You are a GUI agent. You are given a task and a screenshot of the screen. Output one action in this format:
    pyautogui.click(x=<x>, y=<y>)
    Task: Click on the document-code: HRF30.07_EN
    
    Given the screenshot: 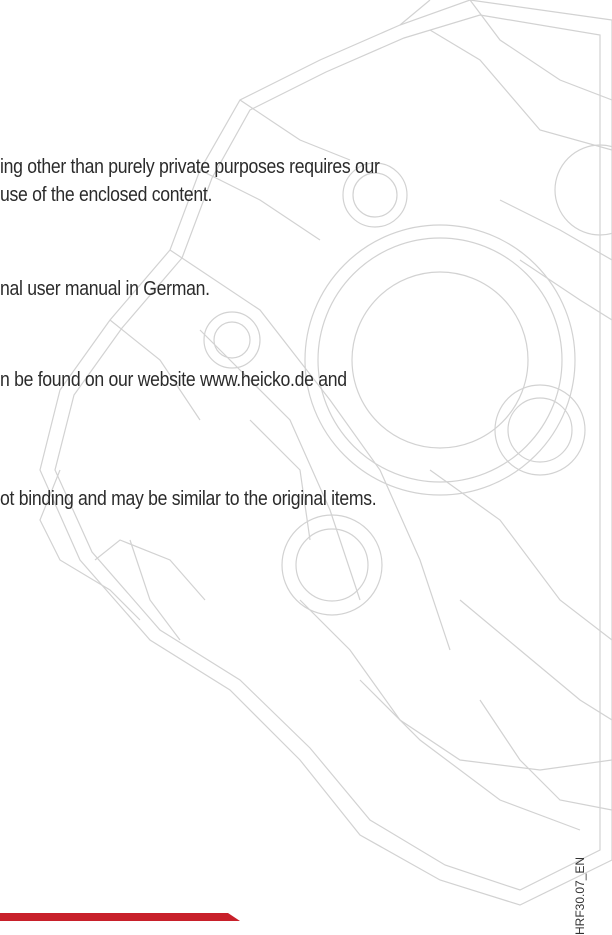 What is the action you would take?
    pyautogui.click(x=580, y=895)
    